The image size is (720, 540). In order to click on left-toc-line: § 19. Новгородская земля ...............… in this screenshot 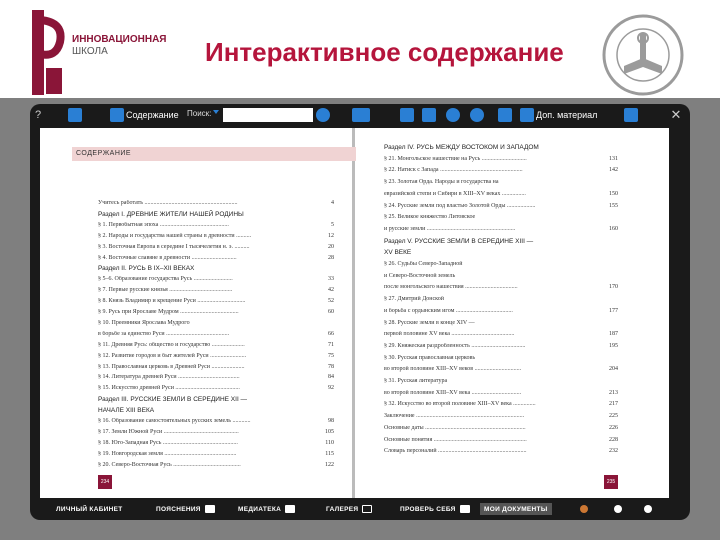, I will do `click(208, 454)`.